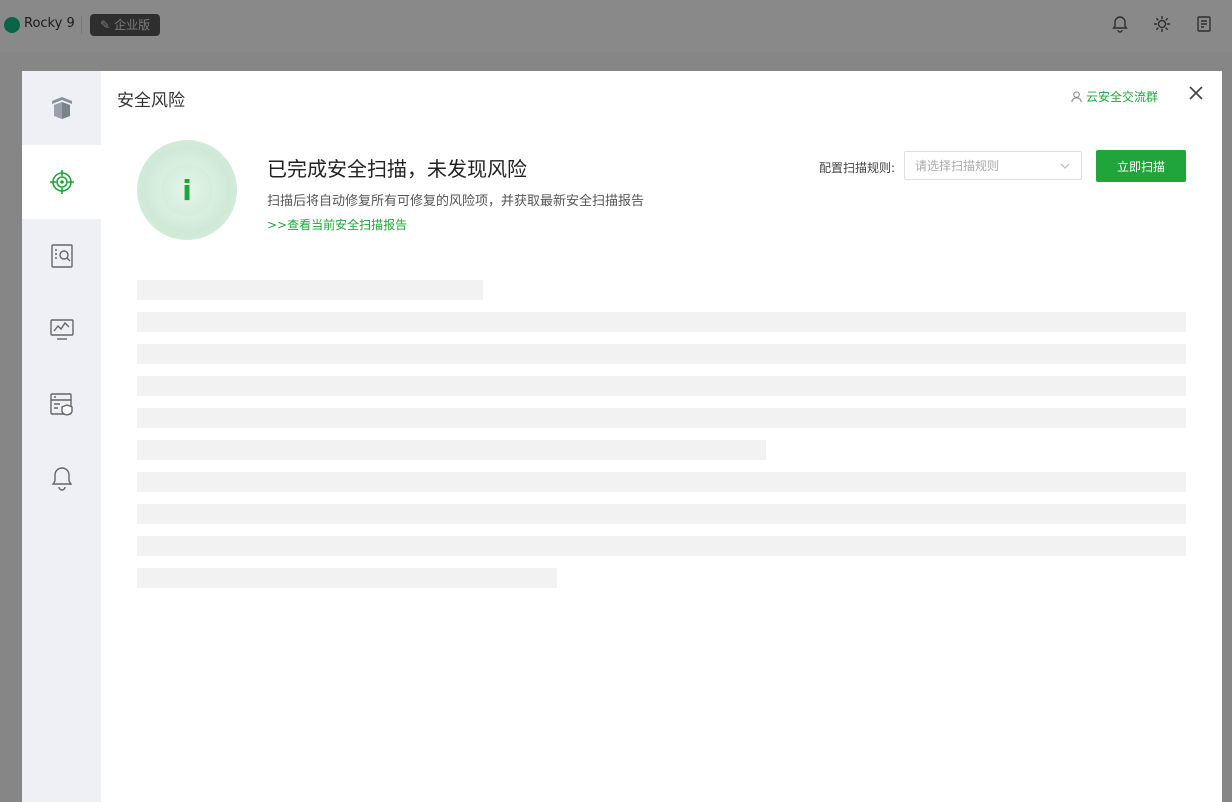 This screenshot has height=802, width=1232. What do you see at coordinates (957, 166) in the screenshot?
I see `scan-rule-placeholder: 请选择扫描规则` at bounding box center [957, 166].